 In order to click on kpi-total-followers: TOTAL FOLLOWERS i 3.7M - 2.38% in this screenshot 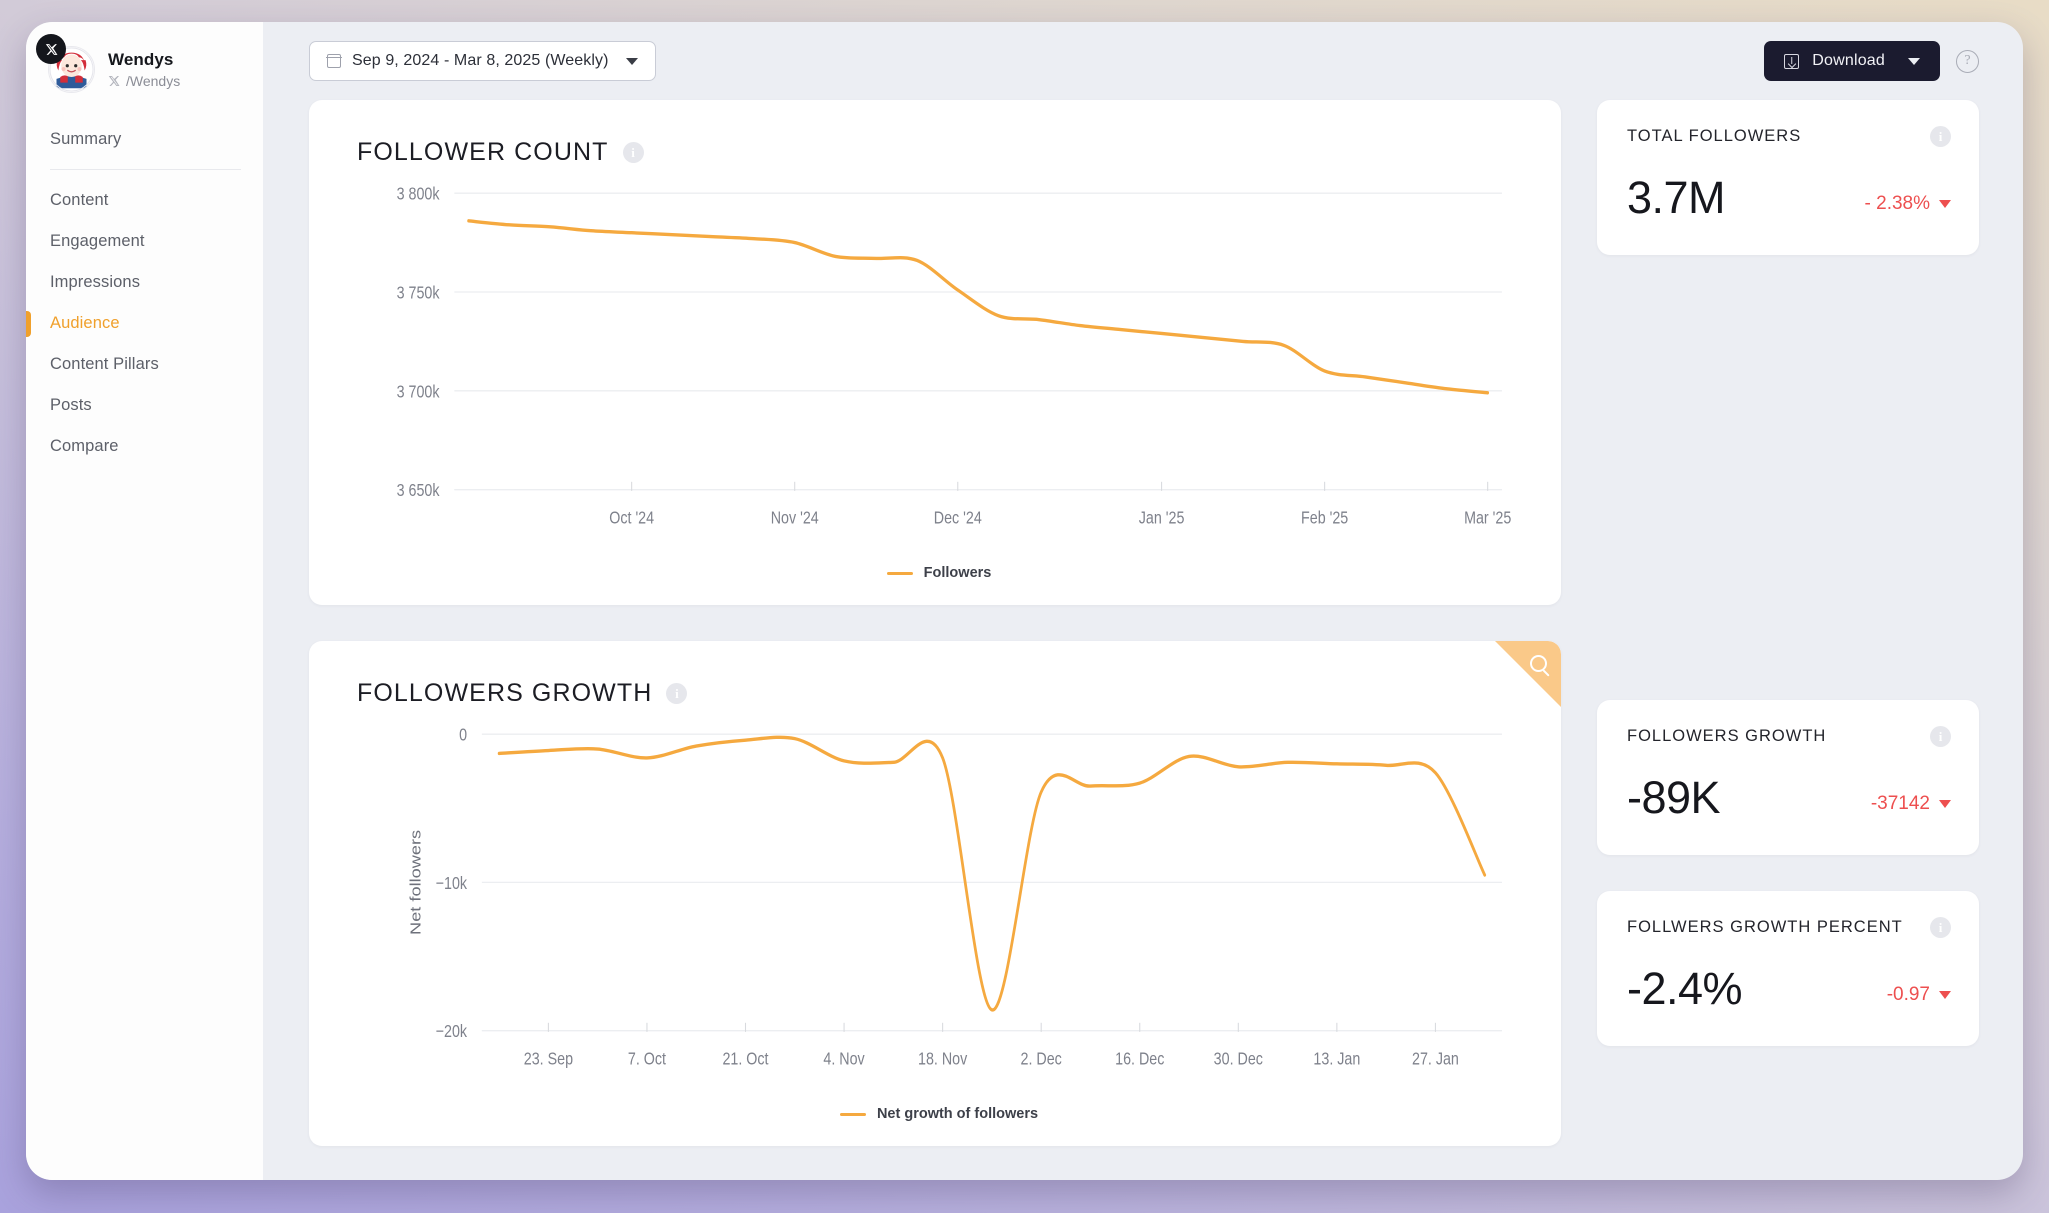, I will do `click(1788, 177)`.